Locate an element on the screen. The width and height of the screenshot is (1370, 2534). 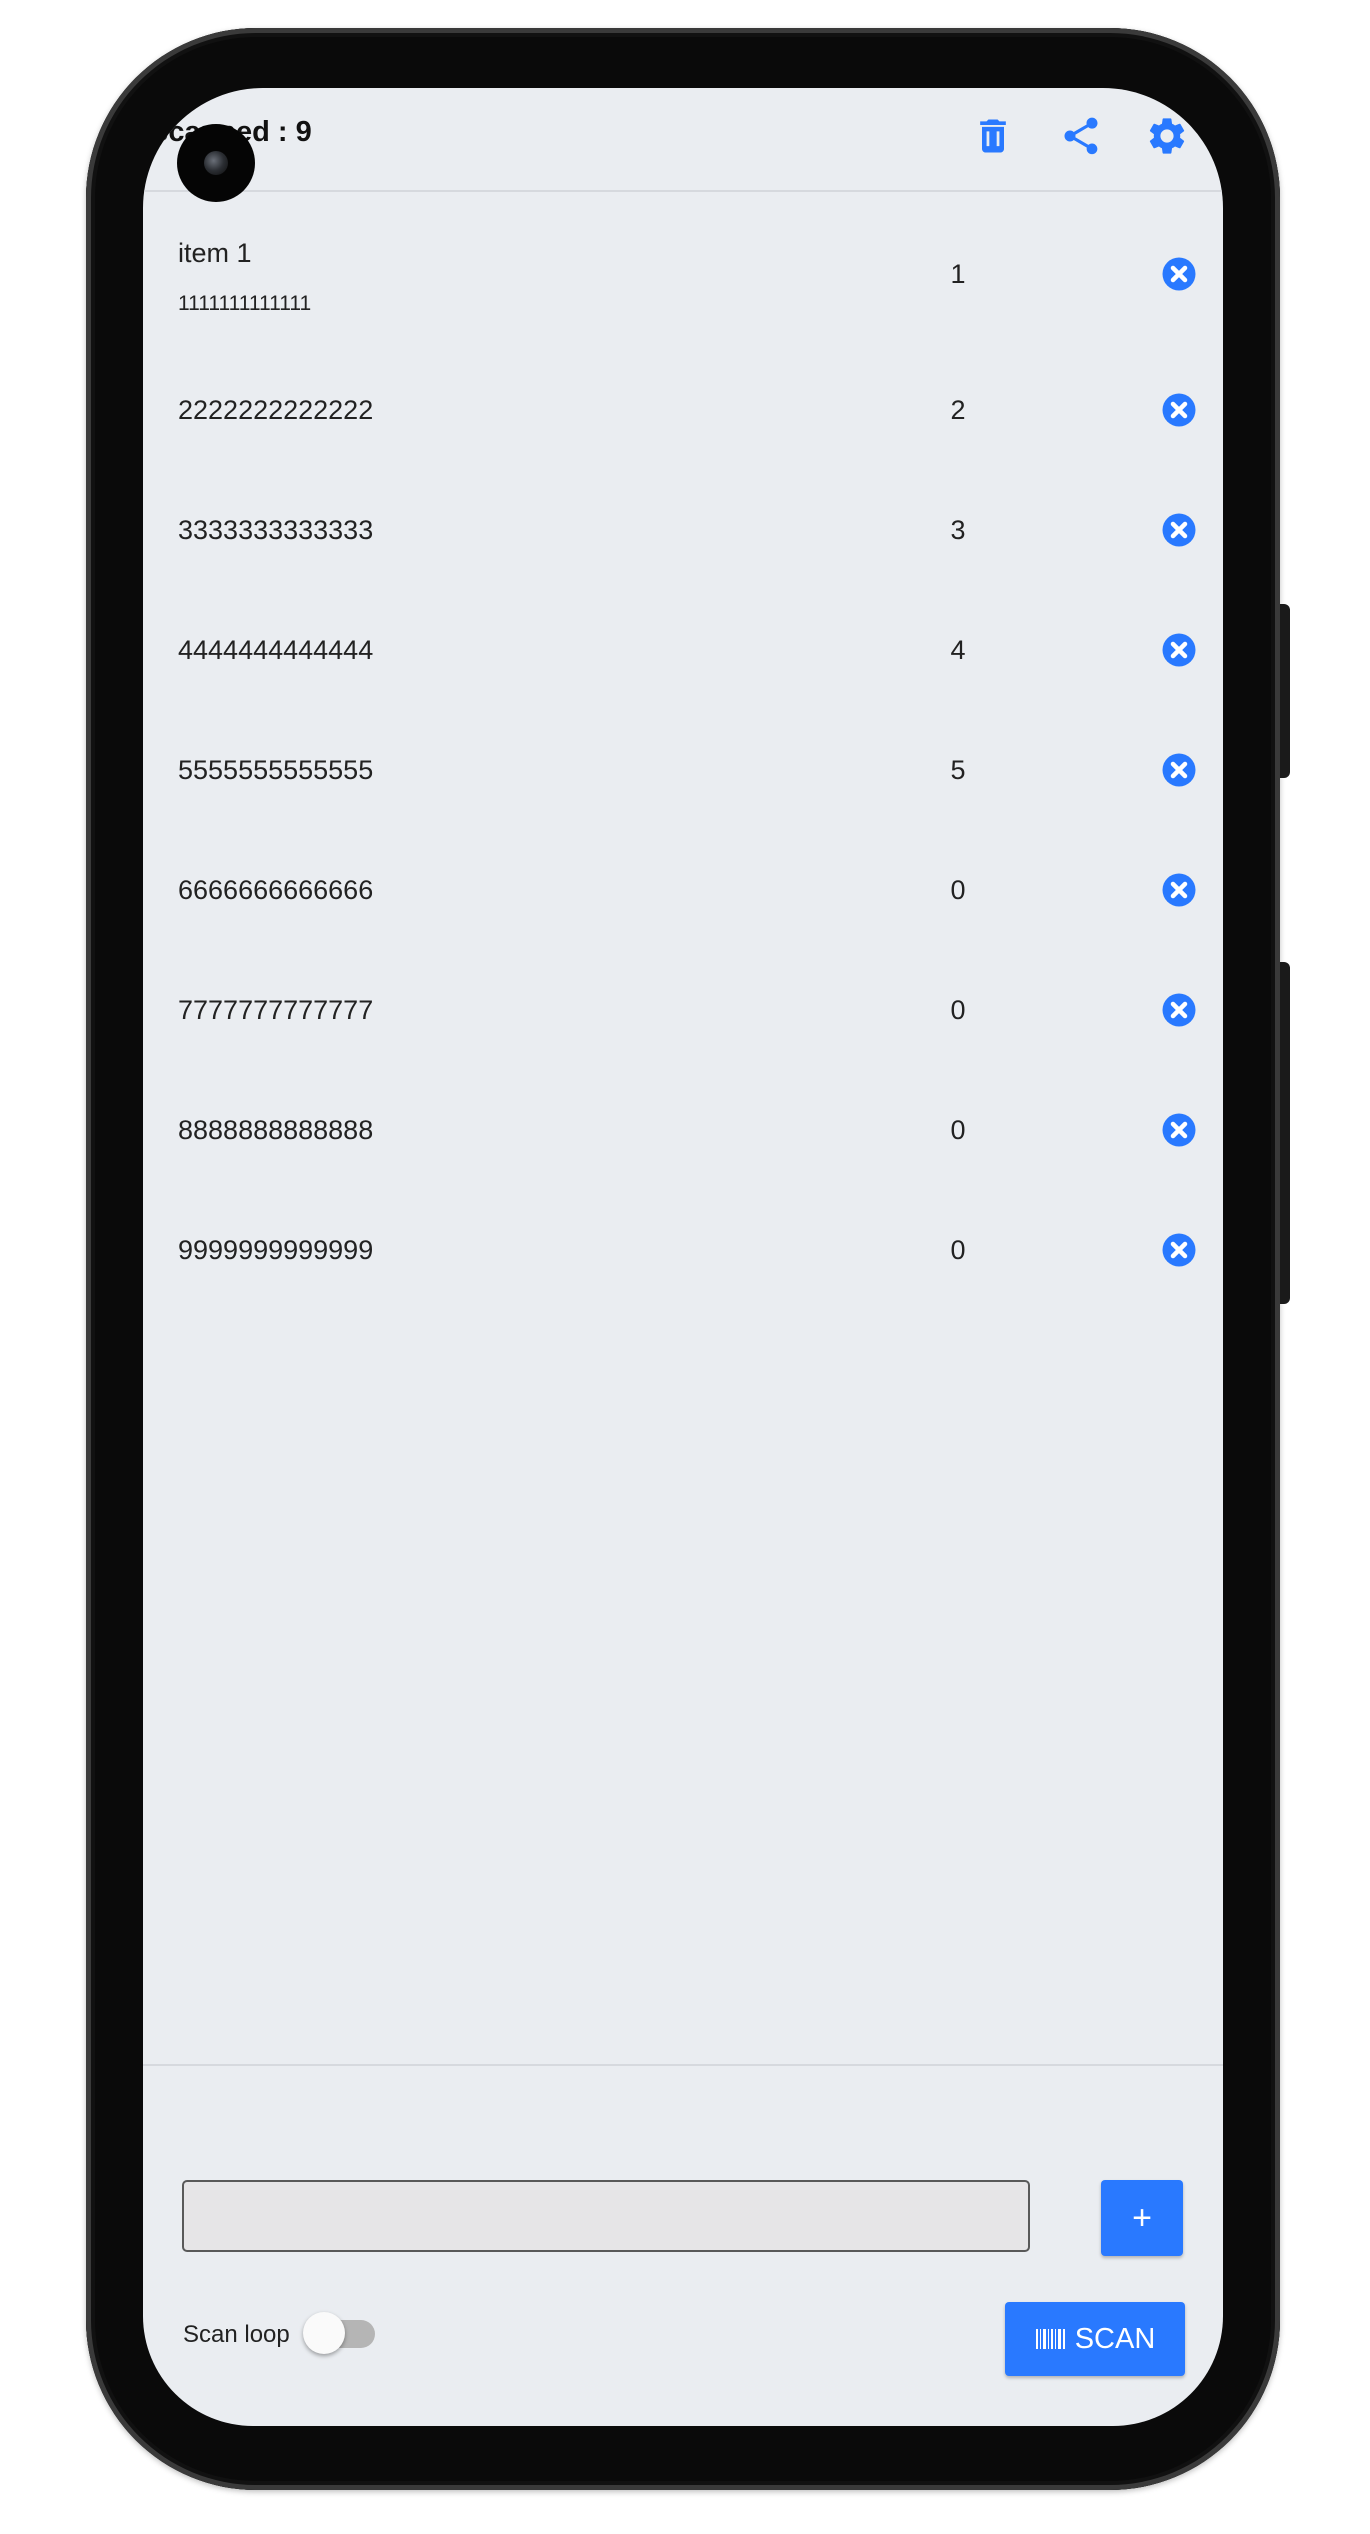
item-code: 2222222222222 is located at coordinates (276, 410).